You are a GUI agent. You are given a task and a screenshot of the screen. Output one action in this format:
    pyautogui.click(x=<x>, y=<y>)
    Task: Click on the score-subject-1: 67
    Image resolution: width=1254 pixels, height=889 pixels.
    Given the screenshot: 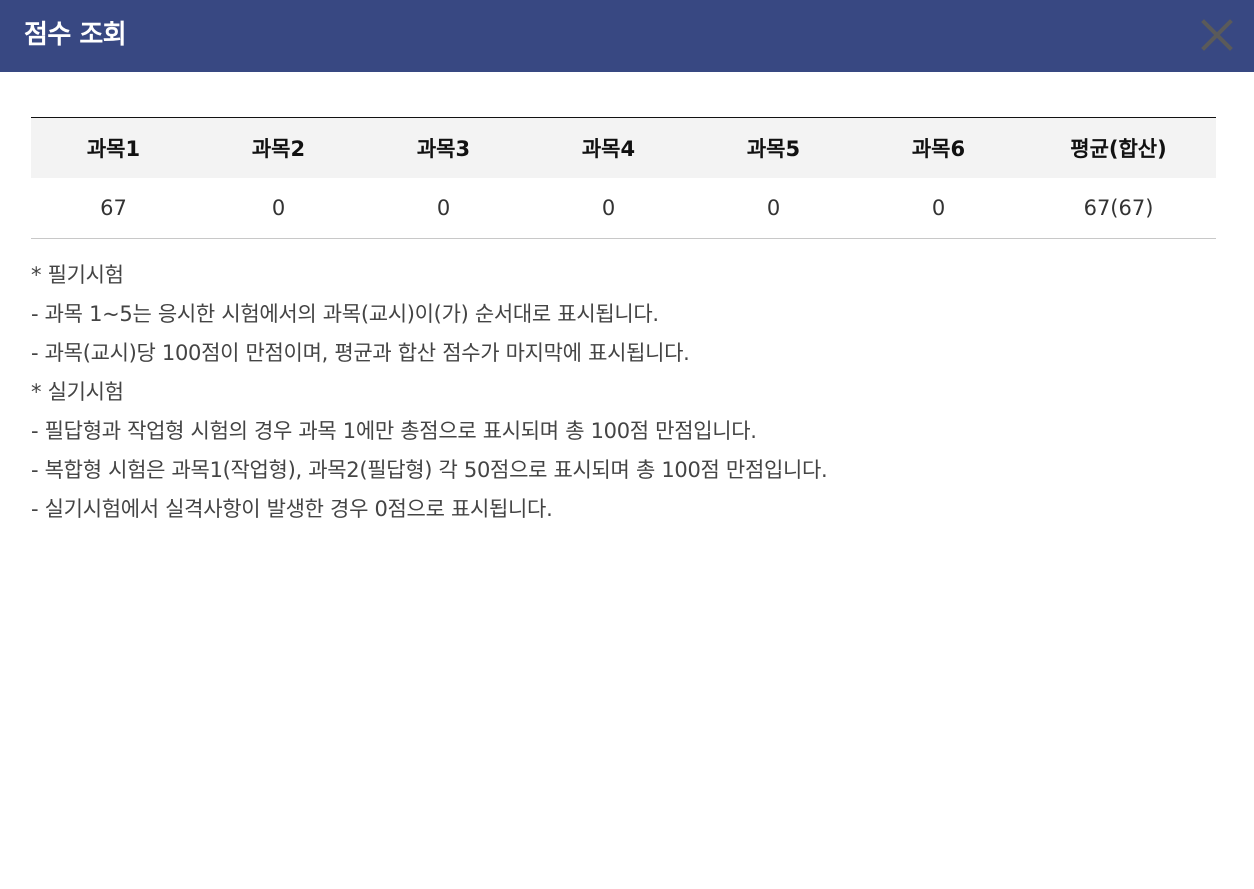 What is the action you would take?
    pyautogui.click(x=113, y=208)
    